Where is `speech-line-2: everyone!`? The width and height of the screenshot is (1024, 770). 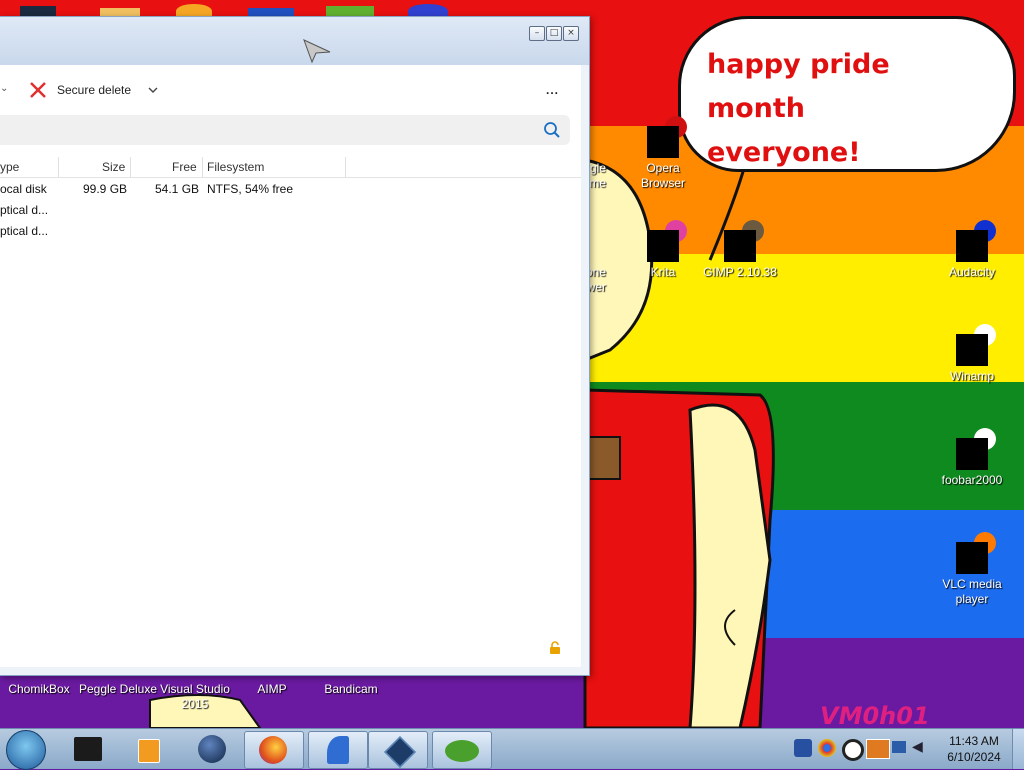 speech-line-2: everyone! is located at coordinates (784, 152).